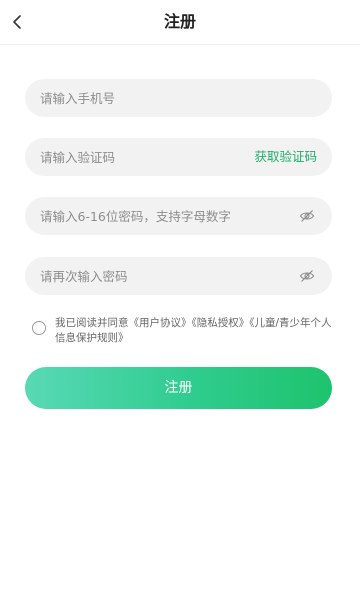 Image resolution: width=360 pixels, height=600 pixels. I want to click on password-input, so click(147, 216).